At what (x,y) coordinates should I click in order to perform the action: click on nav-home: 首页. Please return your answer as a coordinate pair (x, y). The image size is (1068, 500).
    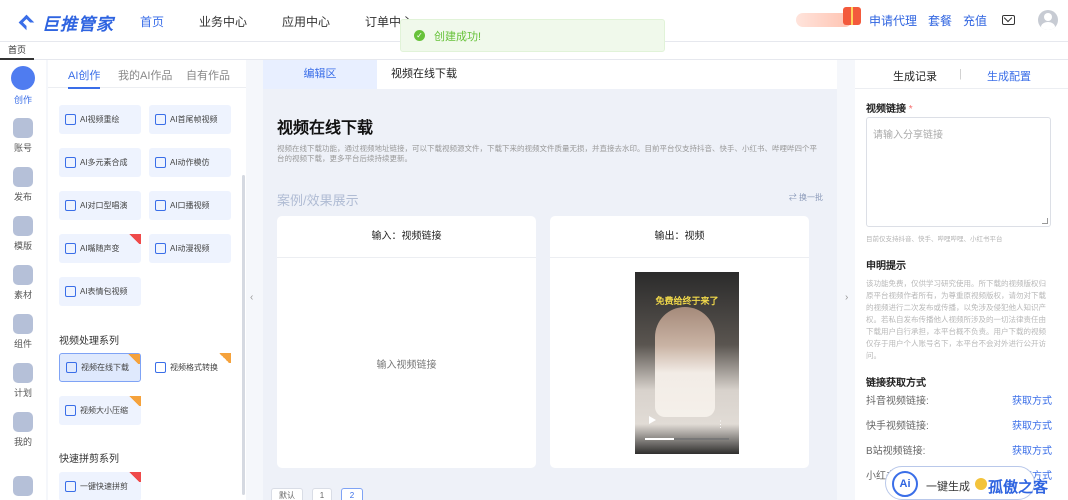
    Looking at the image, I should click on (152, 21).